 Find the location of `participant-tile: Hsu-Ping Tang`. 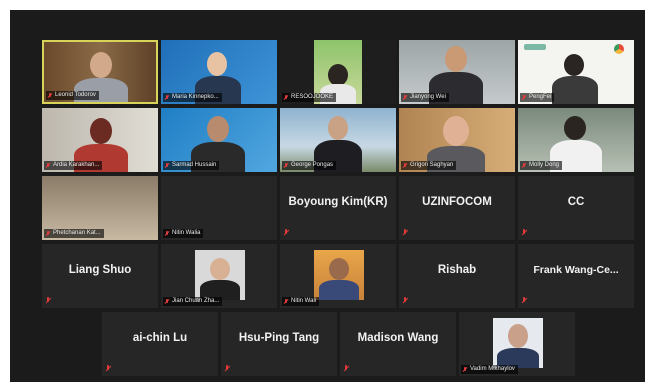

participant-tile: Hsu-Ping Tang is located at coordinates (279, 344).